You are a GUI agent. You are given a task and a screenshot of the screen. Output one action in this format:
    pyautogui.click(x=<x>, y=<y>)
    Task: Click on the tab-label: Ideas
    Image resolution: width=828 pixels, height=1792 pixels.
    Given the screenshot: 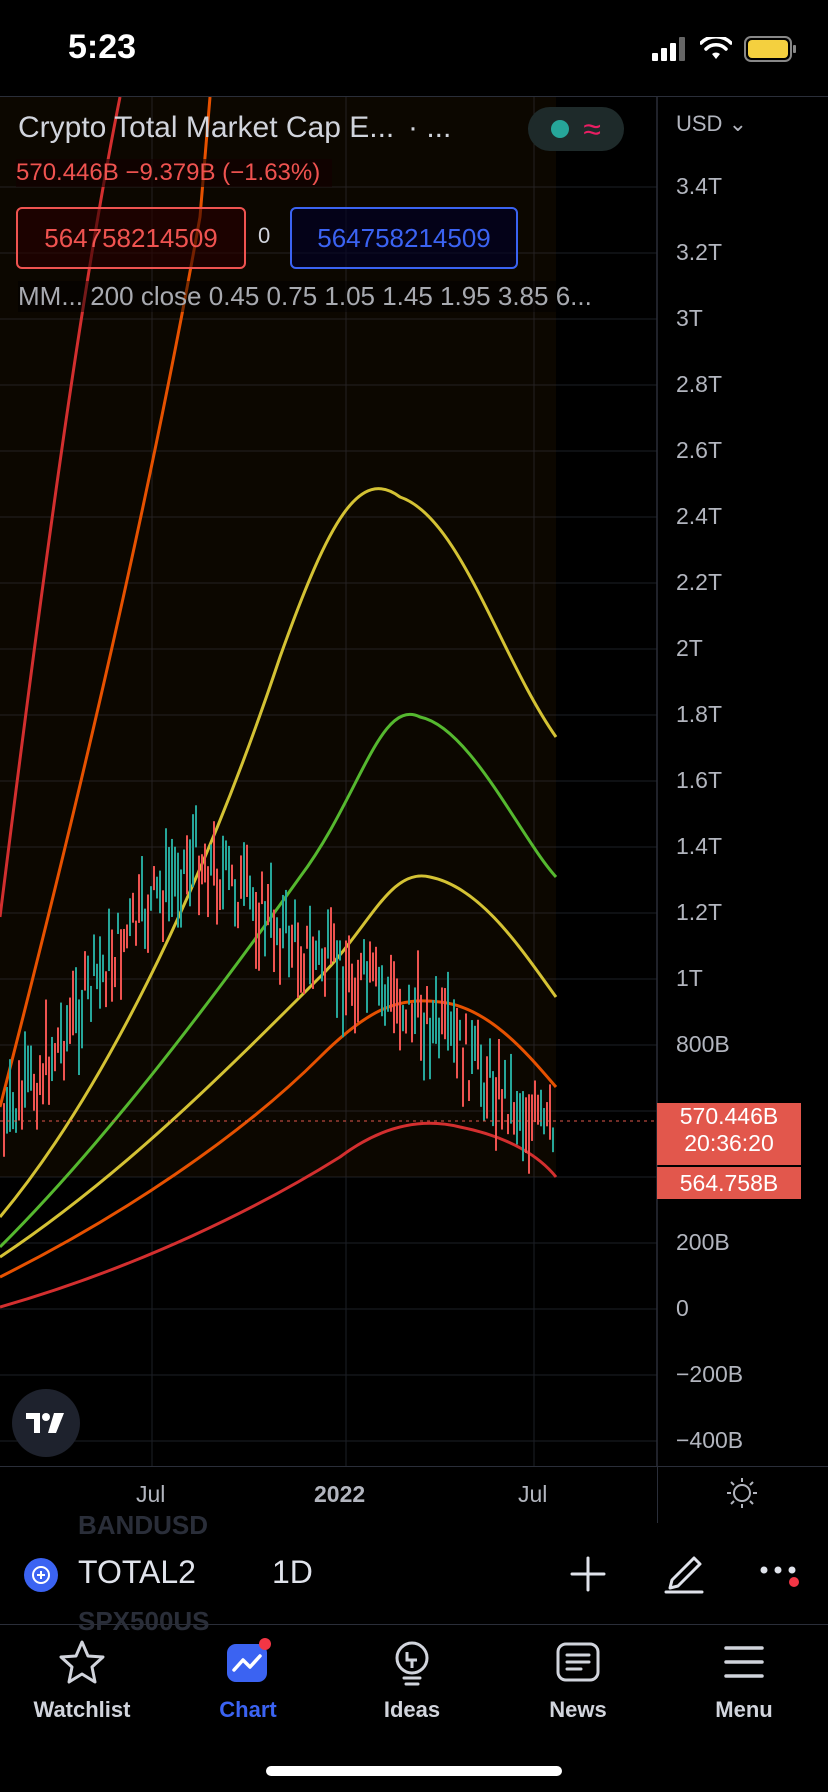 What is the action you would take?
    pyautogui.click(x=412, y=1709)
    